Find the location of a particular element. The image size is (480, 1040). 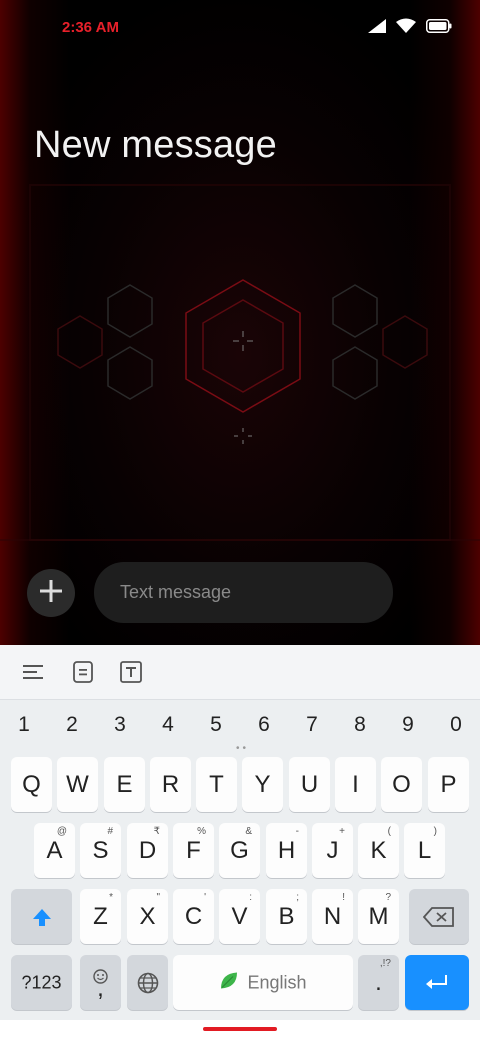

key-x-label: X is located at coordinates (147, 916).